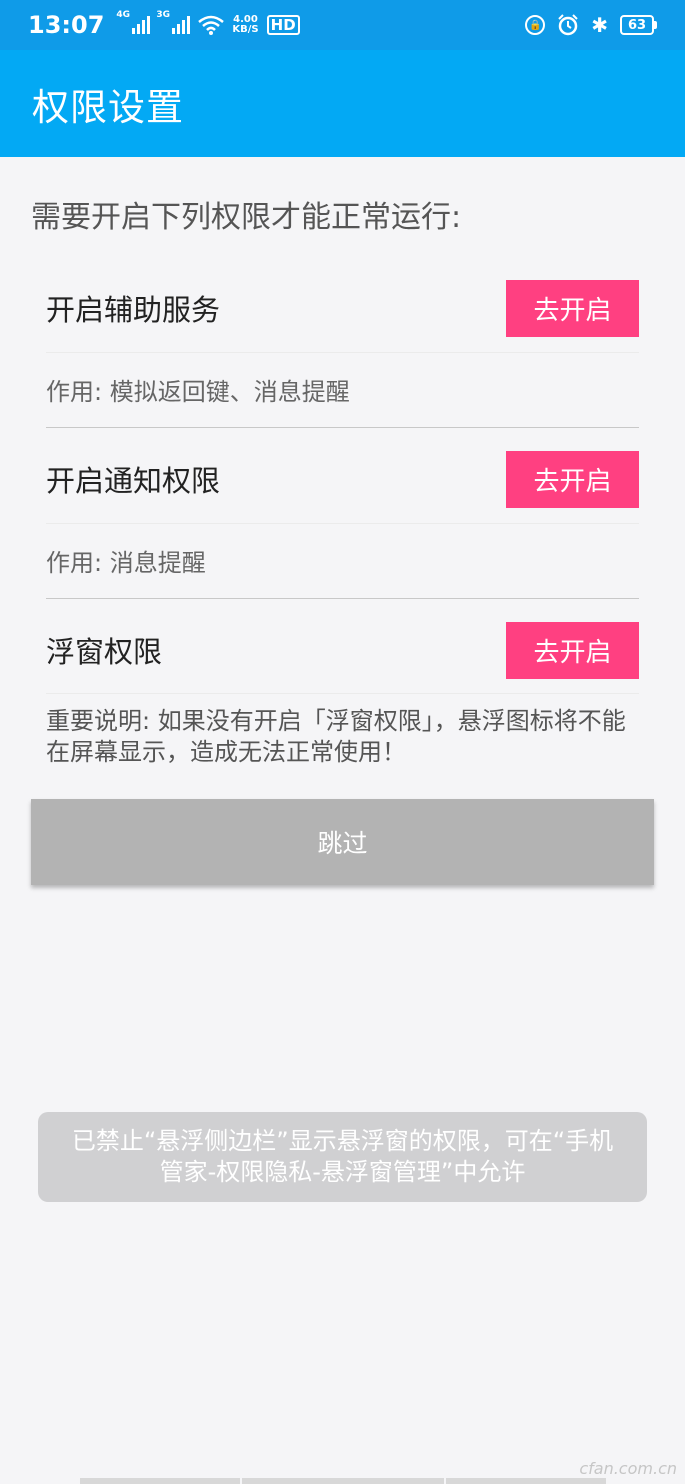 This screenshot has width=685, height=1484. Describe the element at coordinates (342, 842) in the screenshot. I see `skip-button: 跳过` at that location.